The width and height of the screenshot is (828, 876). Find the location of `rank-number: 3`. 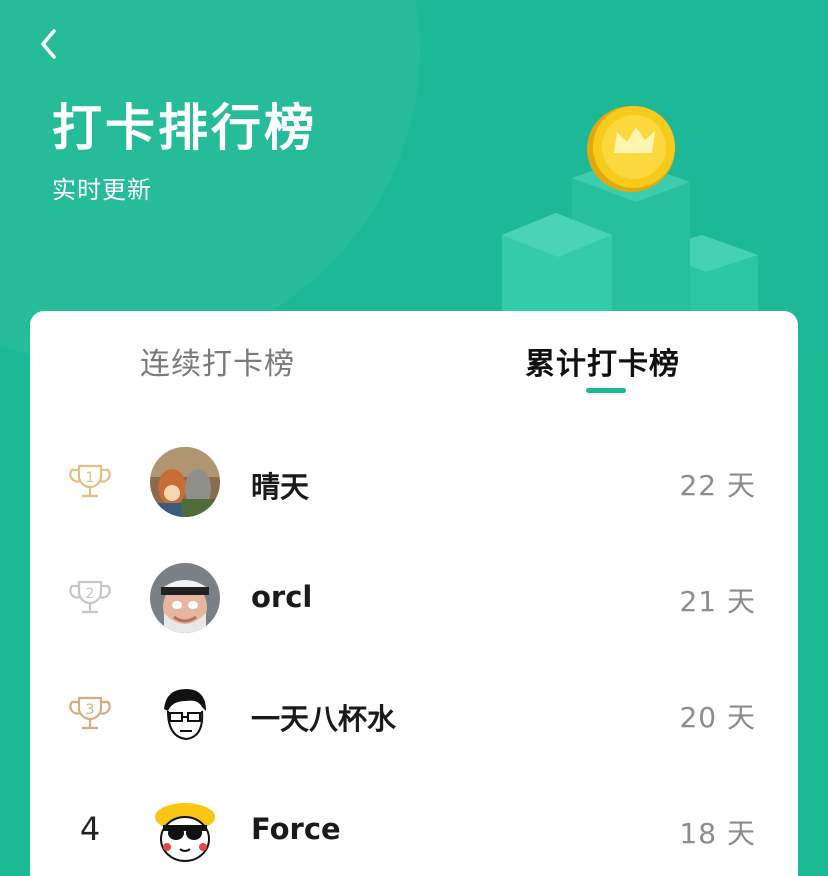

rank-number: 3 is located at coordinates (90, 710).